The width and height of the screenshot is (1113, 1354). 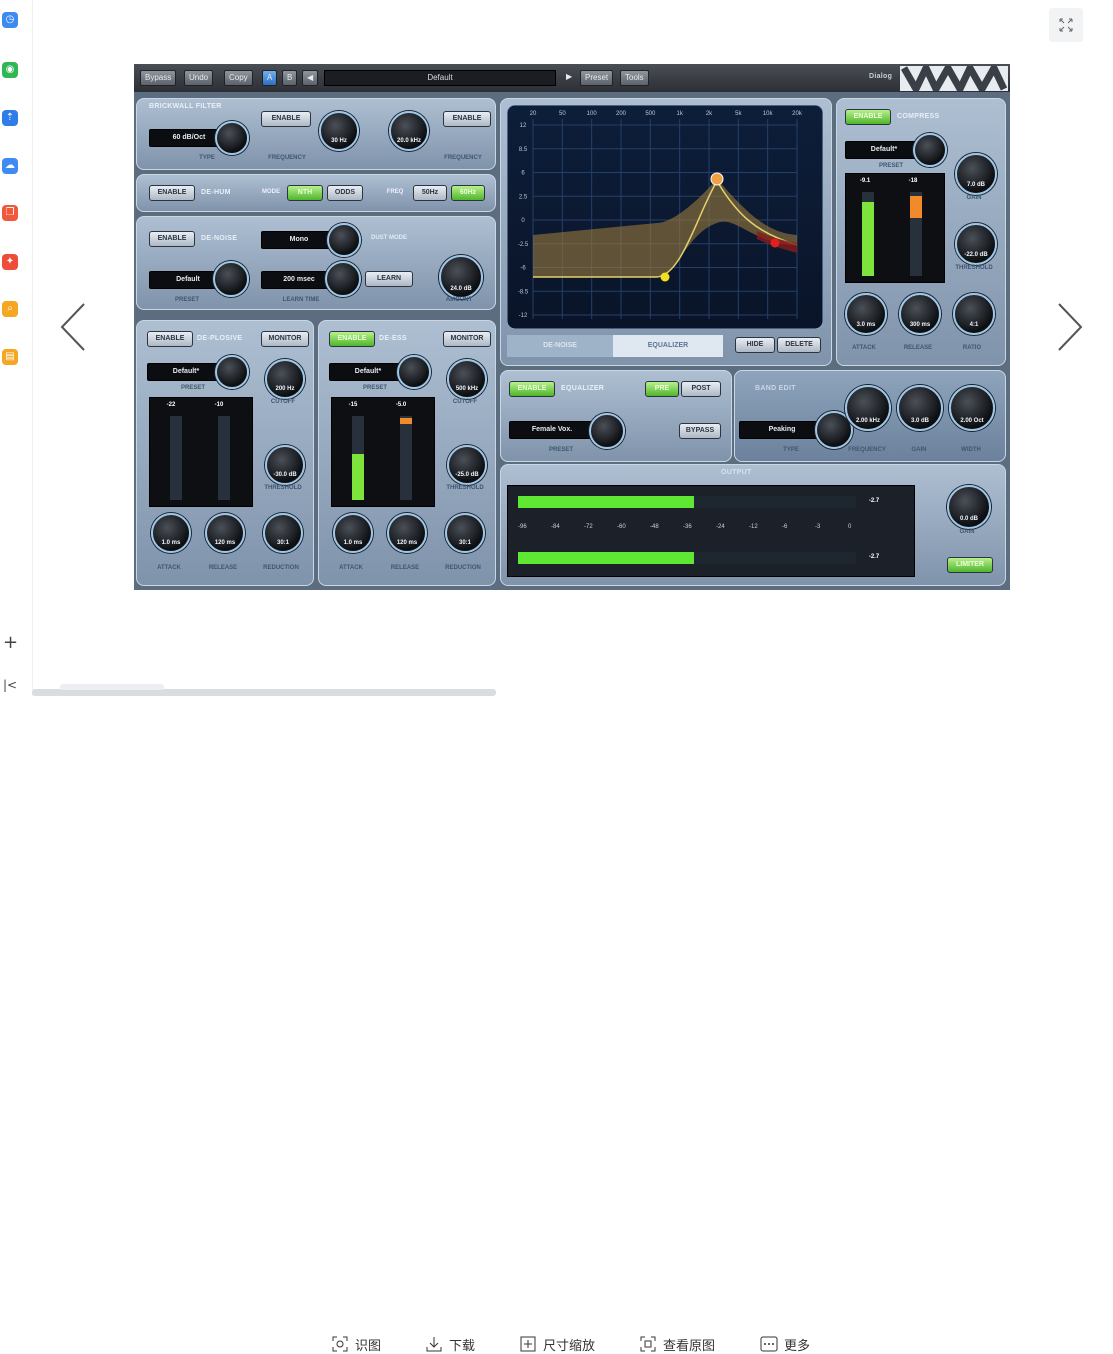 What do you see at coordinates (310, 78) in the screenshot?
I see `prev-preset-icon: ◀` at bounding box center [310, 78].